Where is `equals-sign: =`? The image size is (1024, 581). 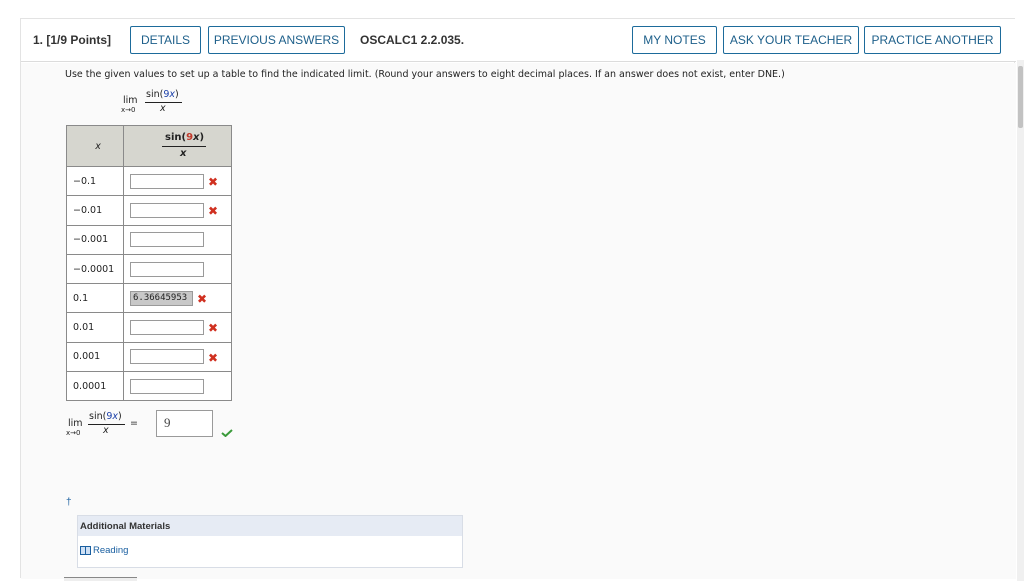
equals-sign: = is located at coordinates (134, 423).